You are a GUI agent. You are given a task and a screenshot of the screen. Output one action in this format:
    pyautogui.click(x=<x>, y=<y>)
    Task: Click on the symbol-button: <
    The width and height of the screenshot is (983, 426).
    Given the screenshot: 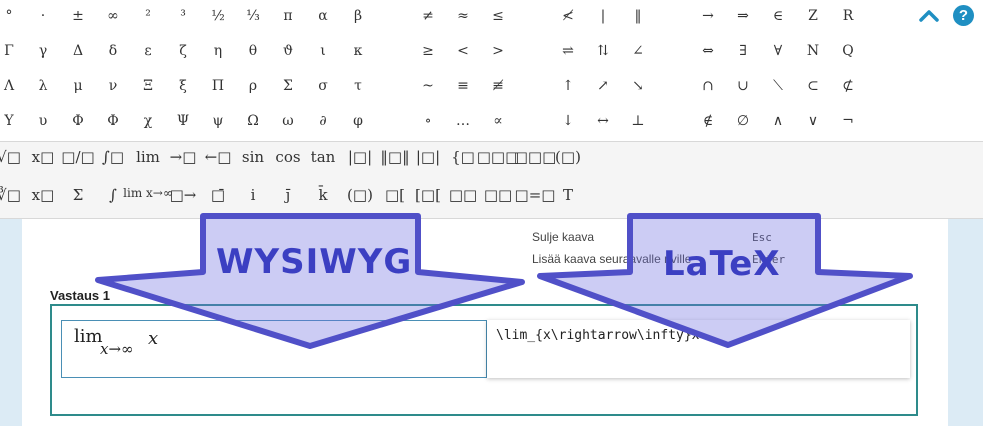 What is the action you would take?
    pyautogui.click(x=463, y=51)
    